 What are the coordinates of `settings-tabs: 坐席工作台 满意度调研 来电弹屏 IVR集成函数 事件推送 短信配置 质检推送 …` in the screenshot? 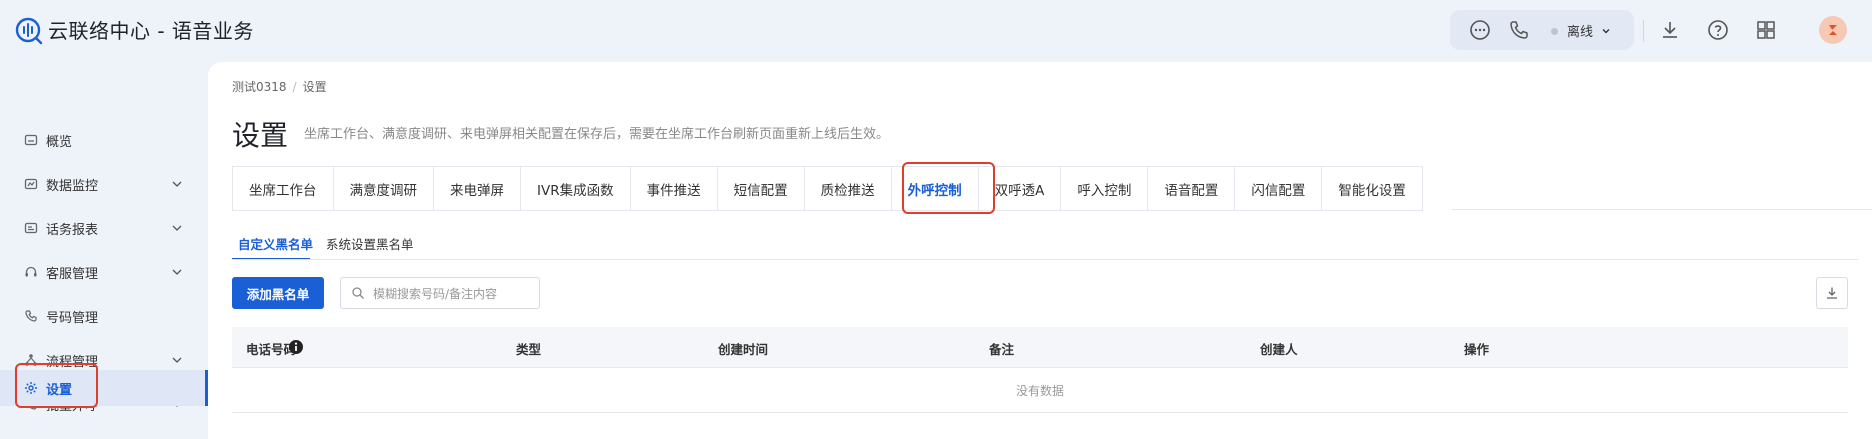 It's located at (827, 188).